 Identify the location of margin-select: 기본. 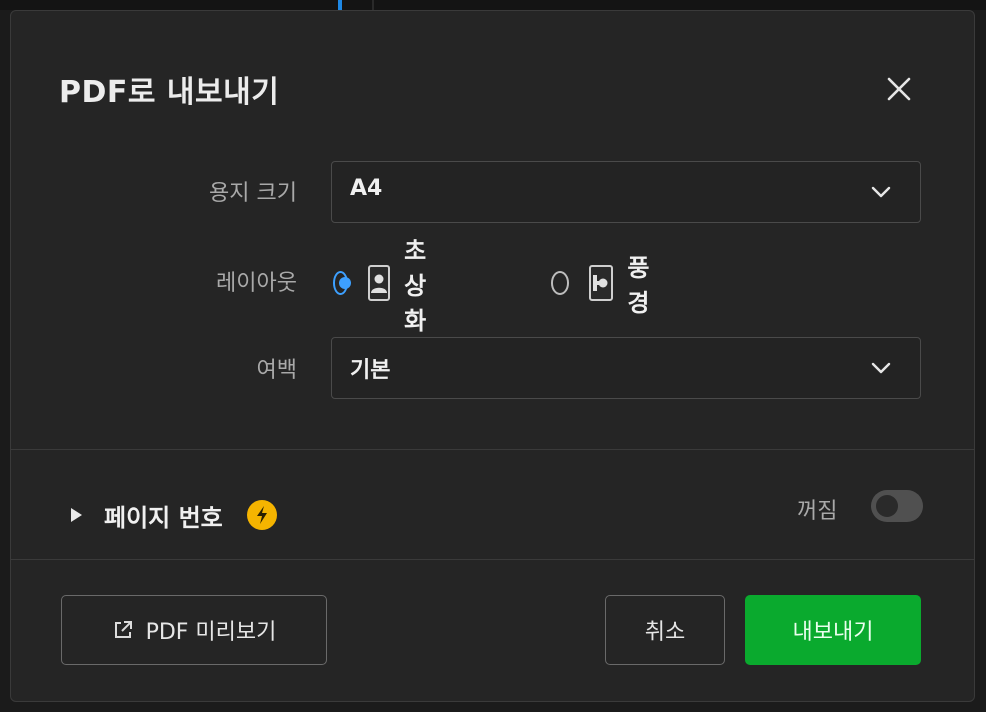
(626, 368).